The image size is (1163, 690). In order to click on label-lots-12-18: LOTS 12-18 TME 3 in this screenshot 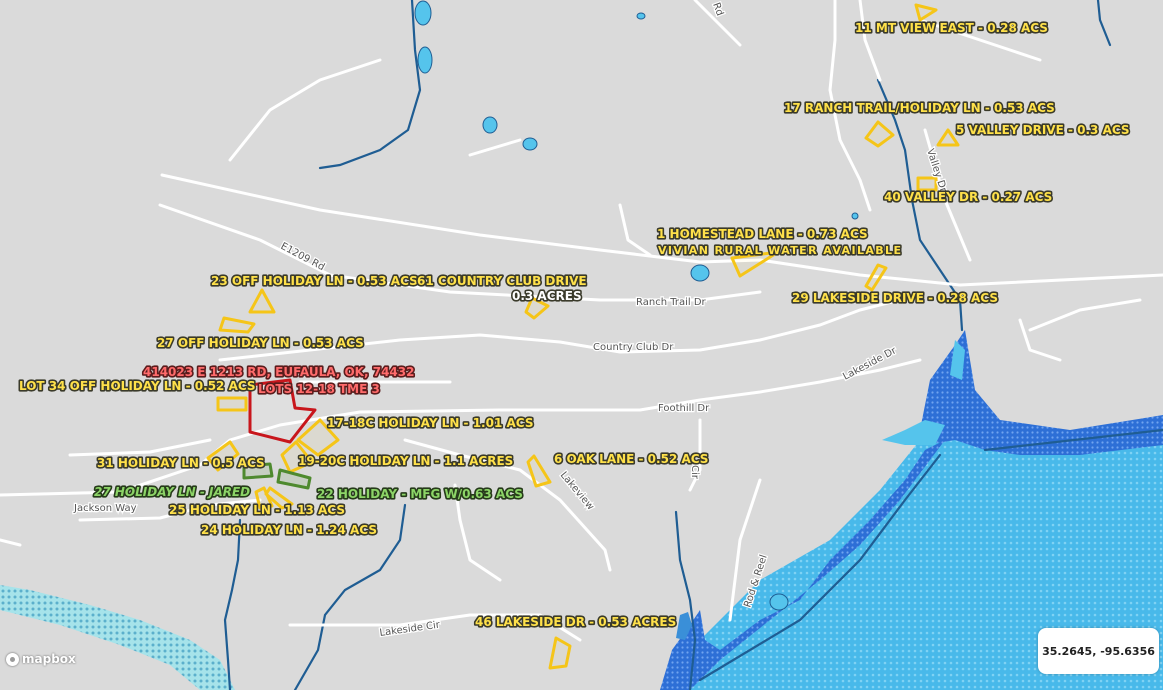, I will do `click(319, 389)`.